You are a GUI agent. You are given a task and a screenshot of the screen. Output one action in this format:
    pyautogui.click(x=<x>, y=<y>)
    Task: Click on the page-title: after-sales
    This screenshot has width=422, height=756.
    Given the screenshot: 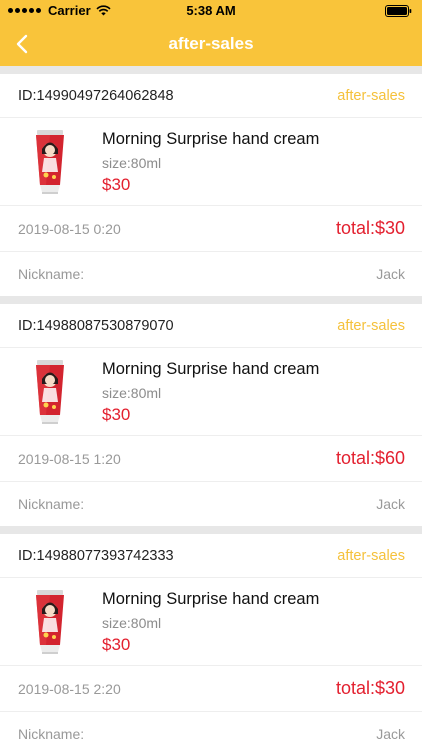 What is the action you would take?
    pyautogui.click(x=211, y=43)
    